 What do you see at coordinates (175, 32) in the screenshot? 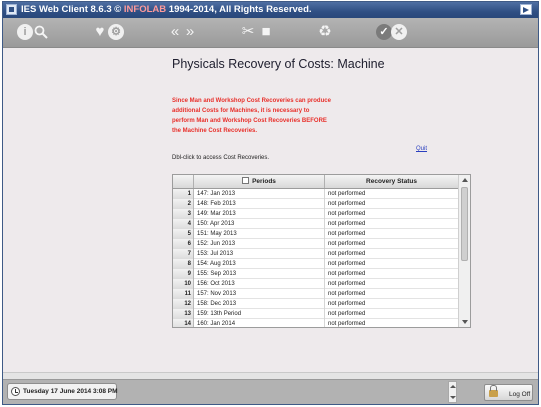
I see `back-icon: «` at bounding box center [175, 32].